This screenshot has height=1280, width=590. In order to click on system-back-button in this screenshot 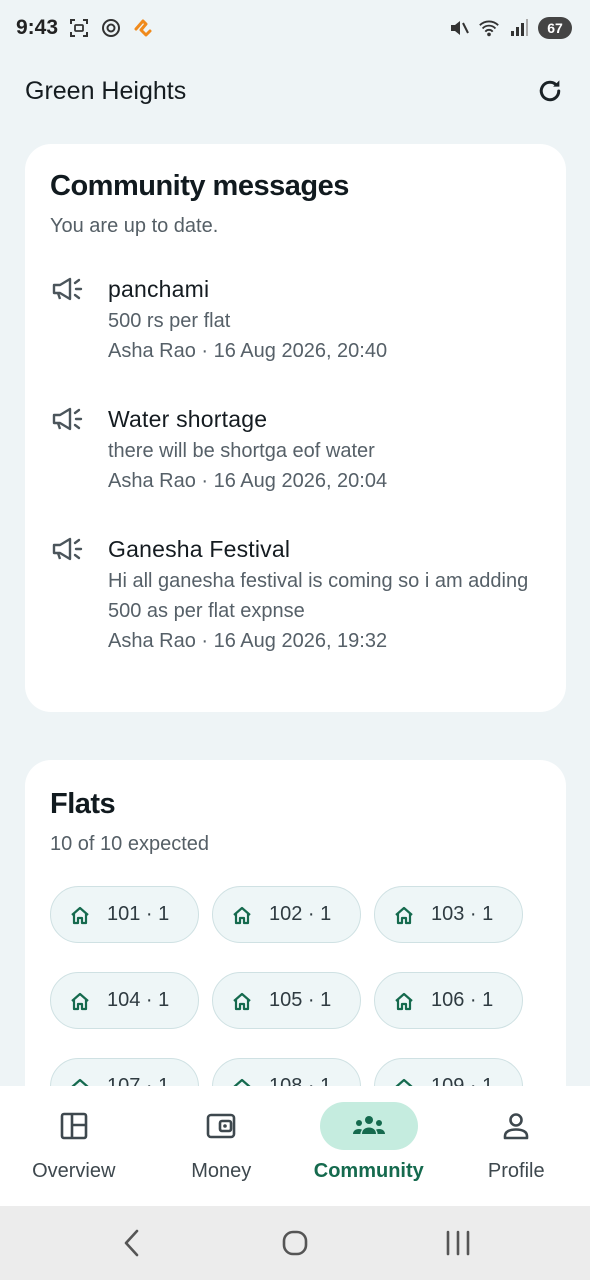, I will do `click(132, 1243)`.